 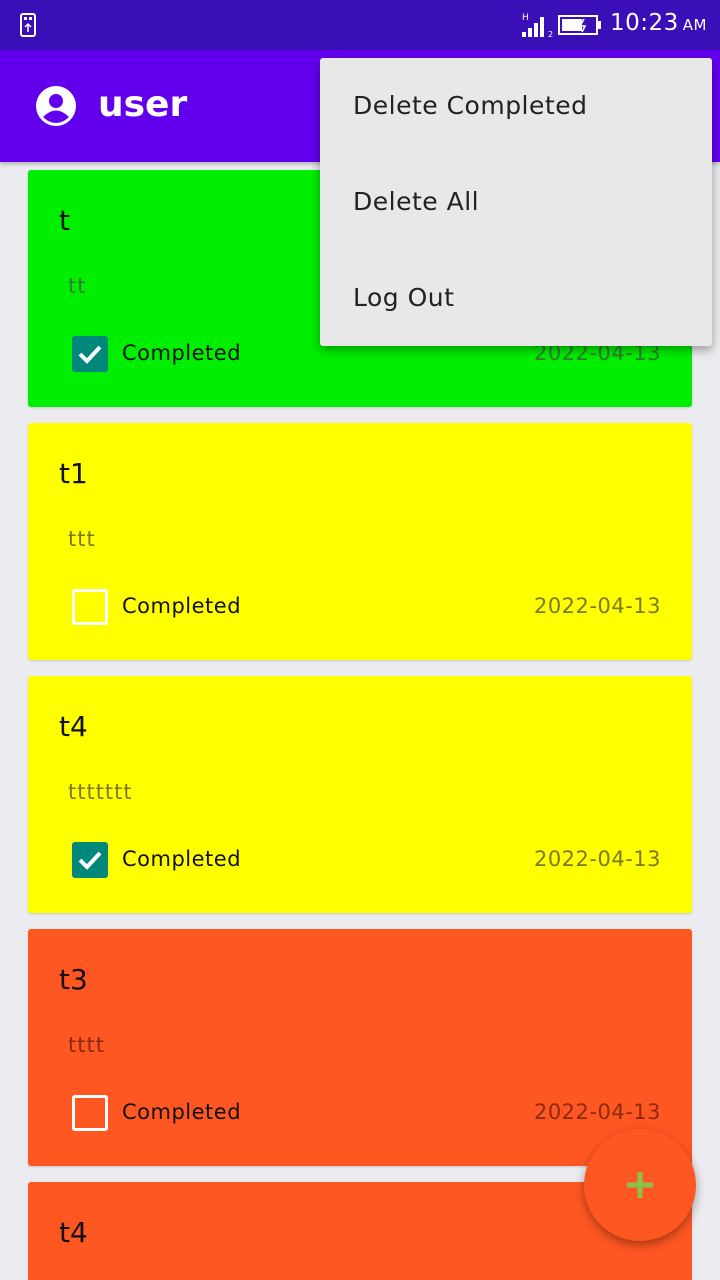 What do you see at coordinates (100, 792) in the screenshot?
I see `task-description: ttttttt` at bounding box center [100, 792].